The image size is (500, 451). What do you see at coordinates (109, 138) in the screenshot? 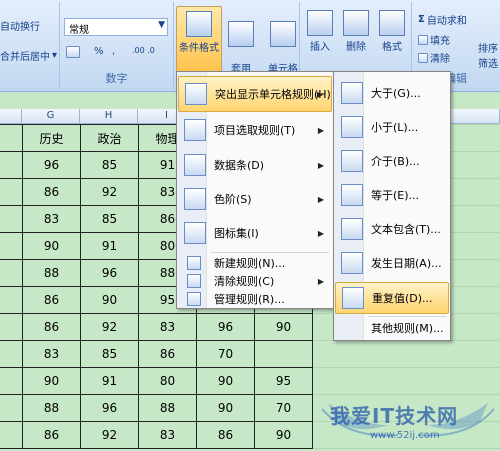
I see `table-header-cell: 政治` at bounding box center [109, 138].